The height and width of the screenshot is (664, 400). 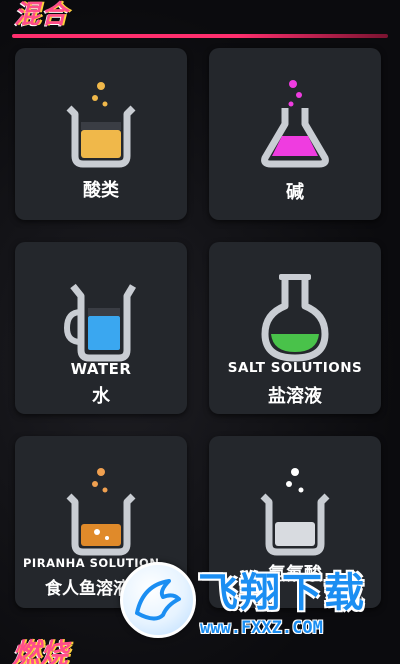 What do you see at coordinates (100, 322) in the screenshot?
I see `pitcher-icon` at bounding box center [100, 322].